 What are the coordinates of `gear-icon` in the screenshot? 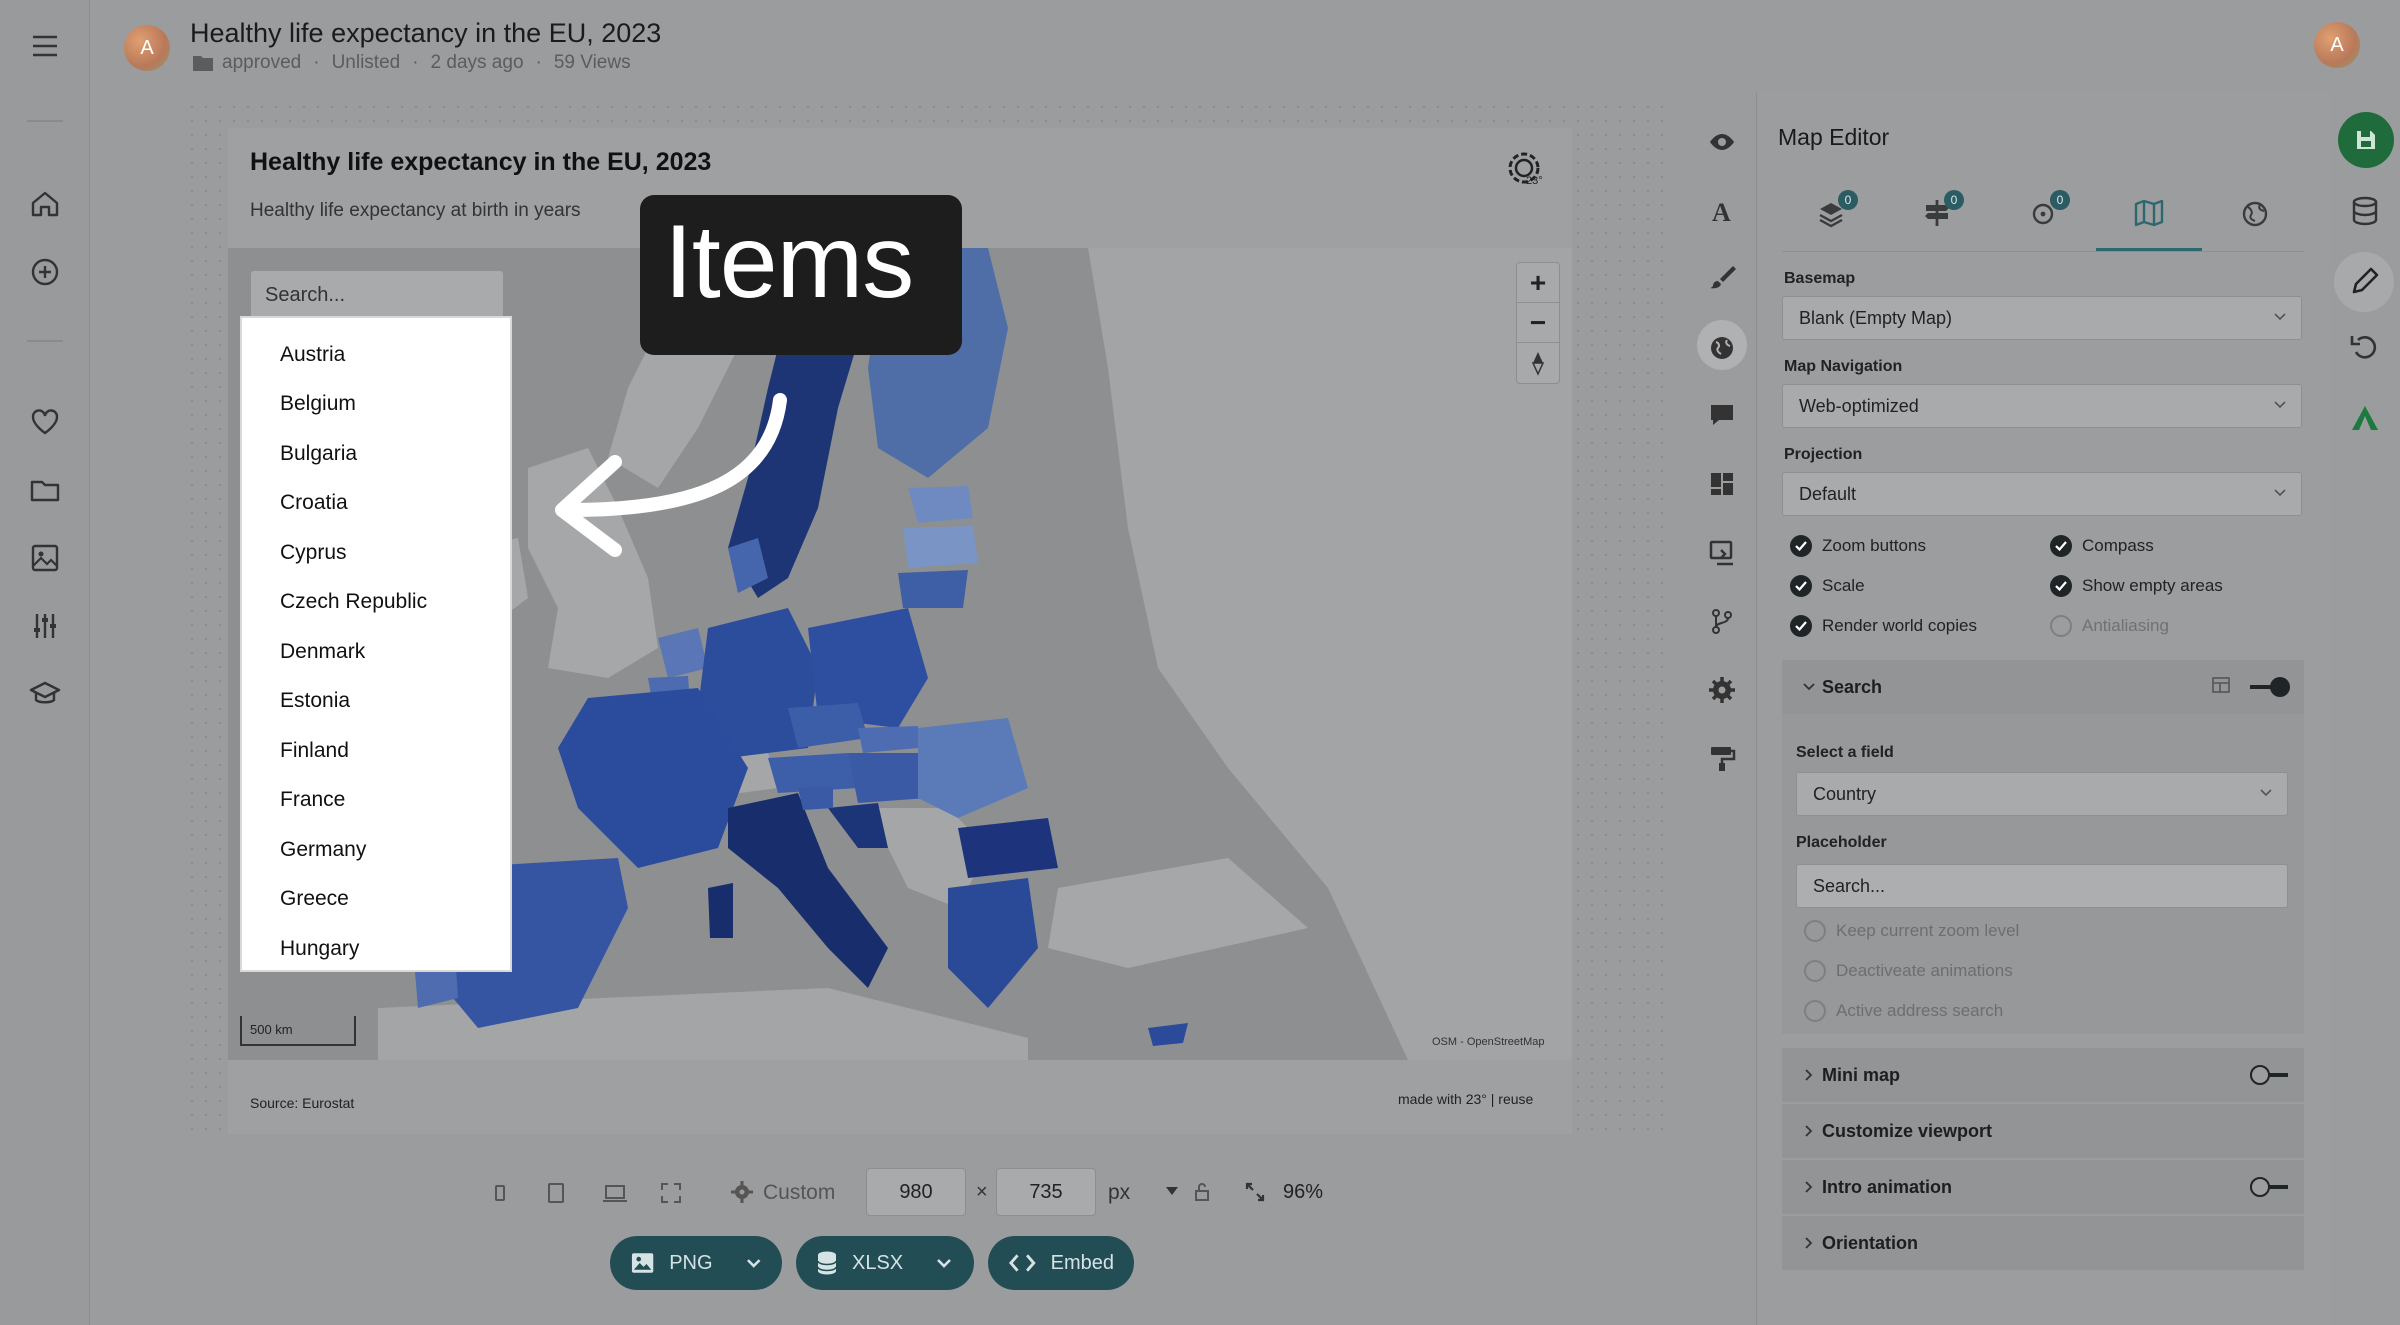 It's located at (1722, 690).